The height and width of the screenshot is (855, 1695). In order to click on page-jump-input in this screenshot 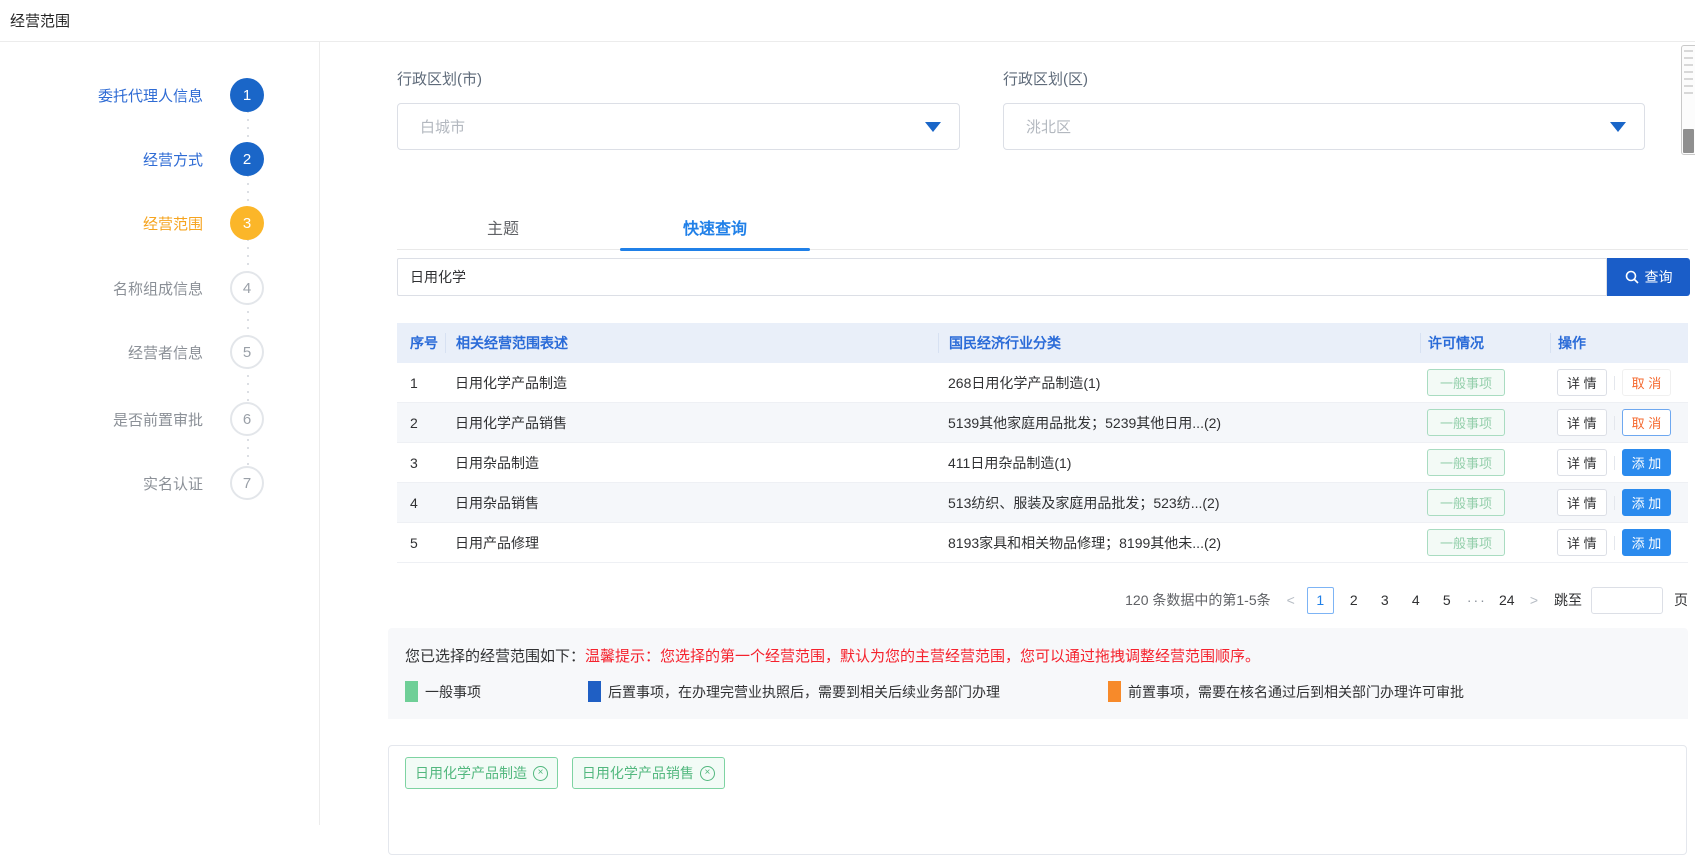, I will do `click(1627, 600)`.